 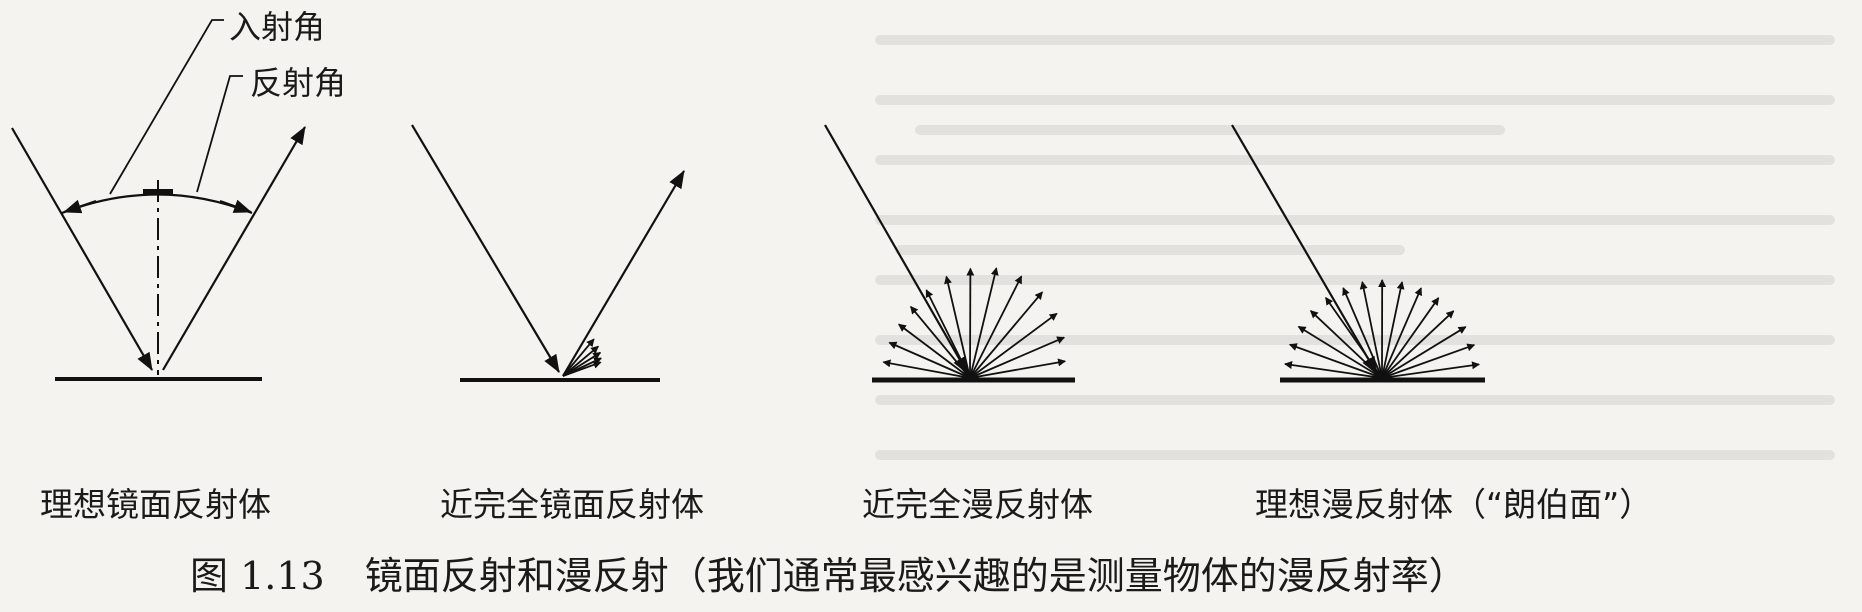 What do you see at coordinates (974, 323) in the screenshot?
I see `diffuse-fan` at bounding box center [974, 323].